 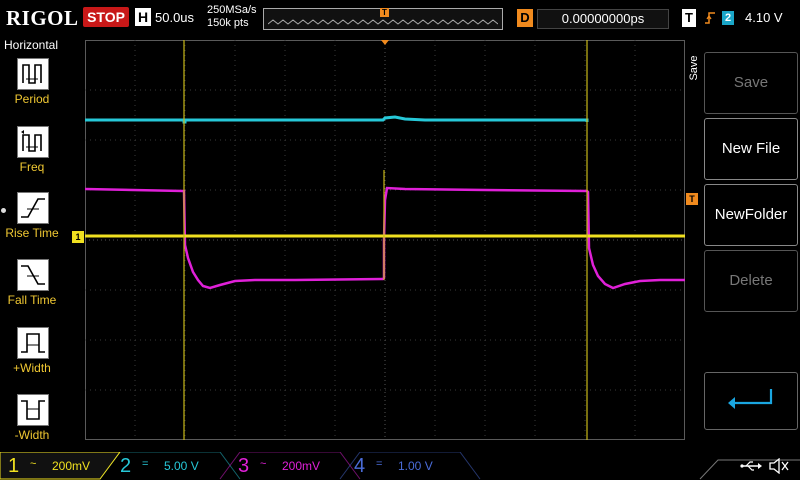 What do you see at coordinates (71, 466) in the screenshot?
I see `channel-1-scale: 200mV` at bounding box center [71, 466].